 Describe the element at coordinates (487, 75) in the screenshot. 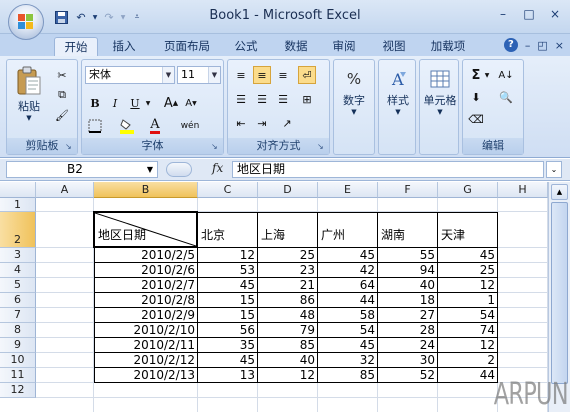

I see `autosum-dropdown-icon: ▼` at that location.